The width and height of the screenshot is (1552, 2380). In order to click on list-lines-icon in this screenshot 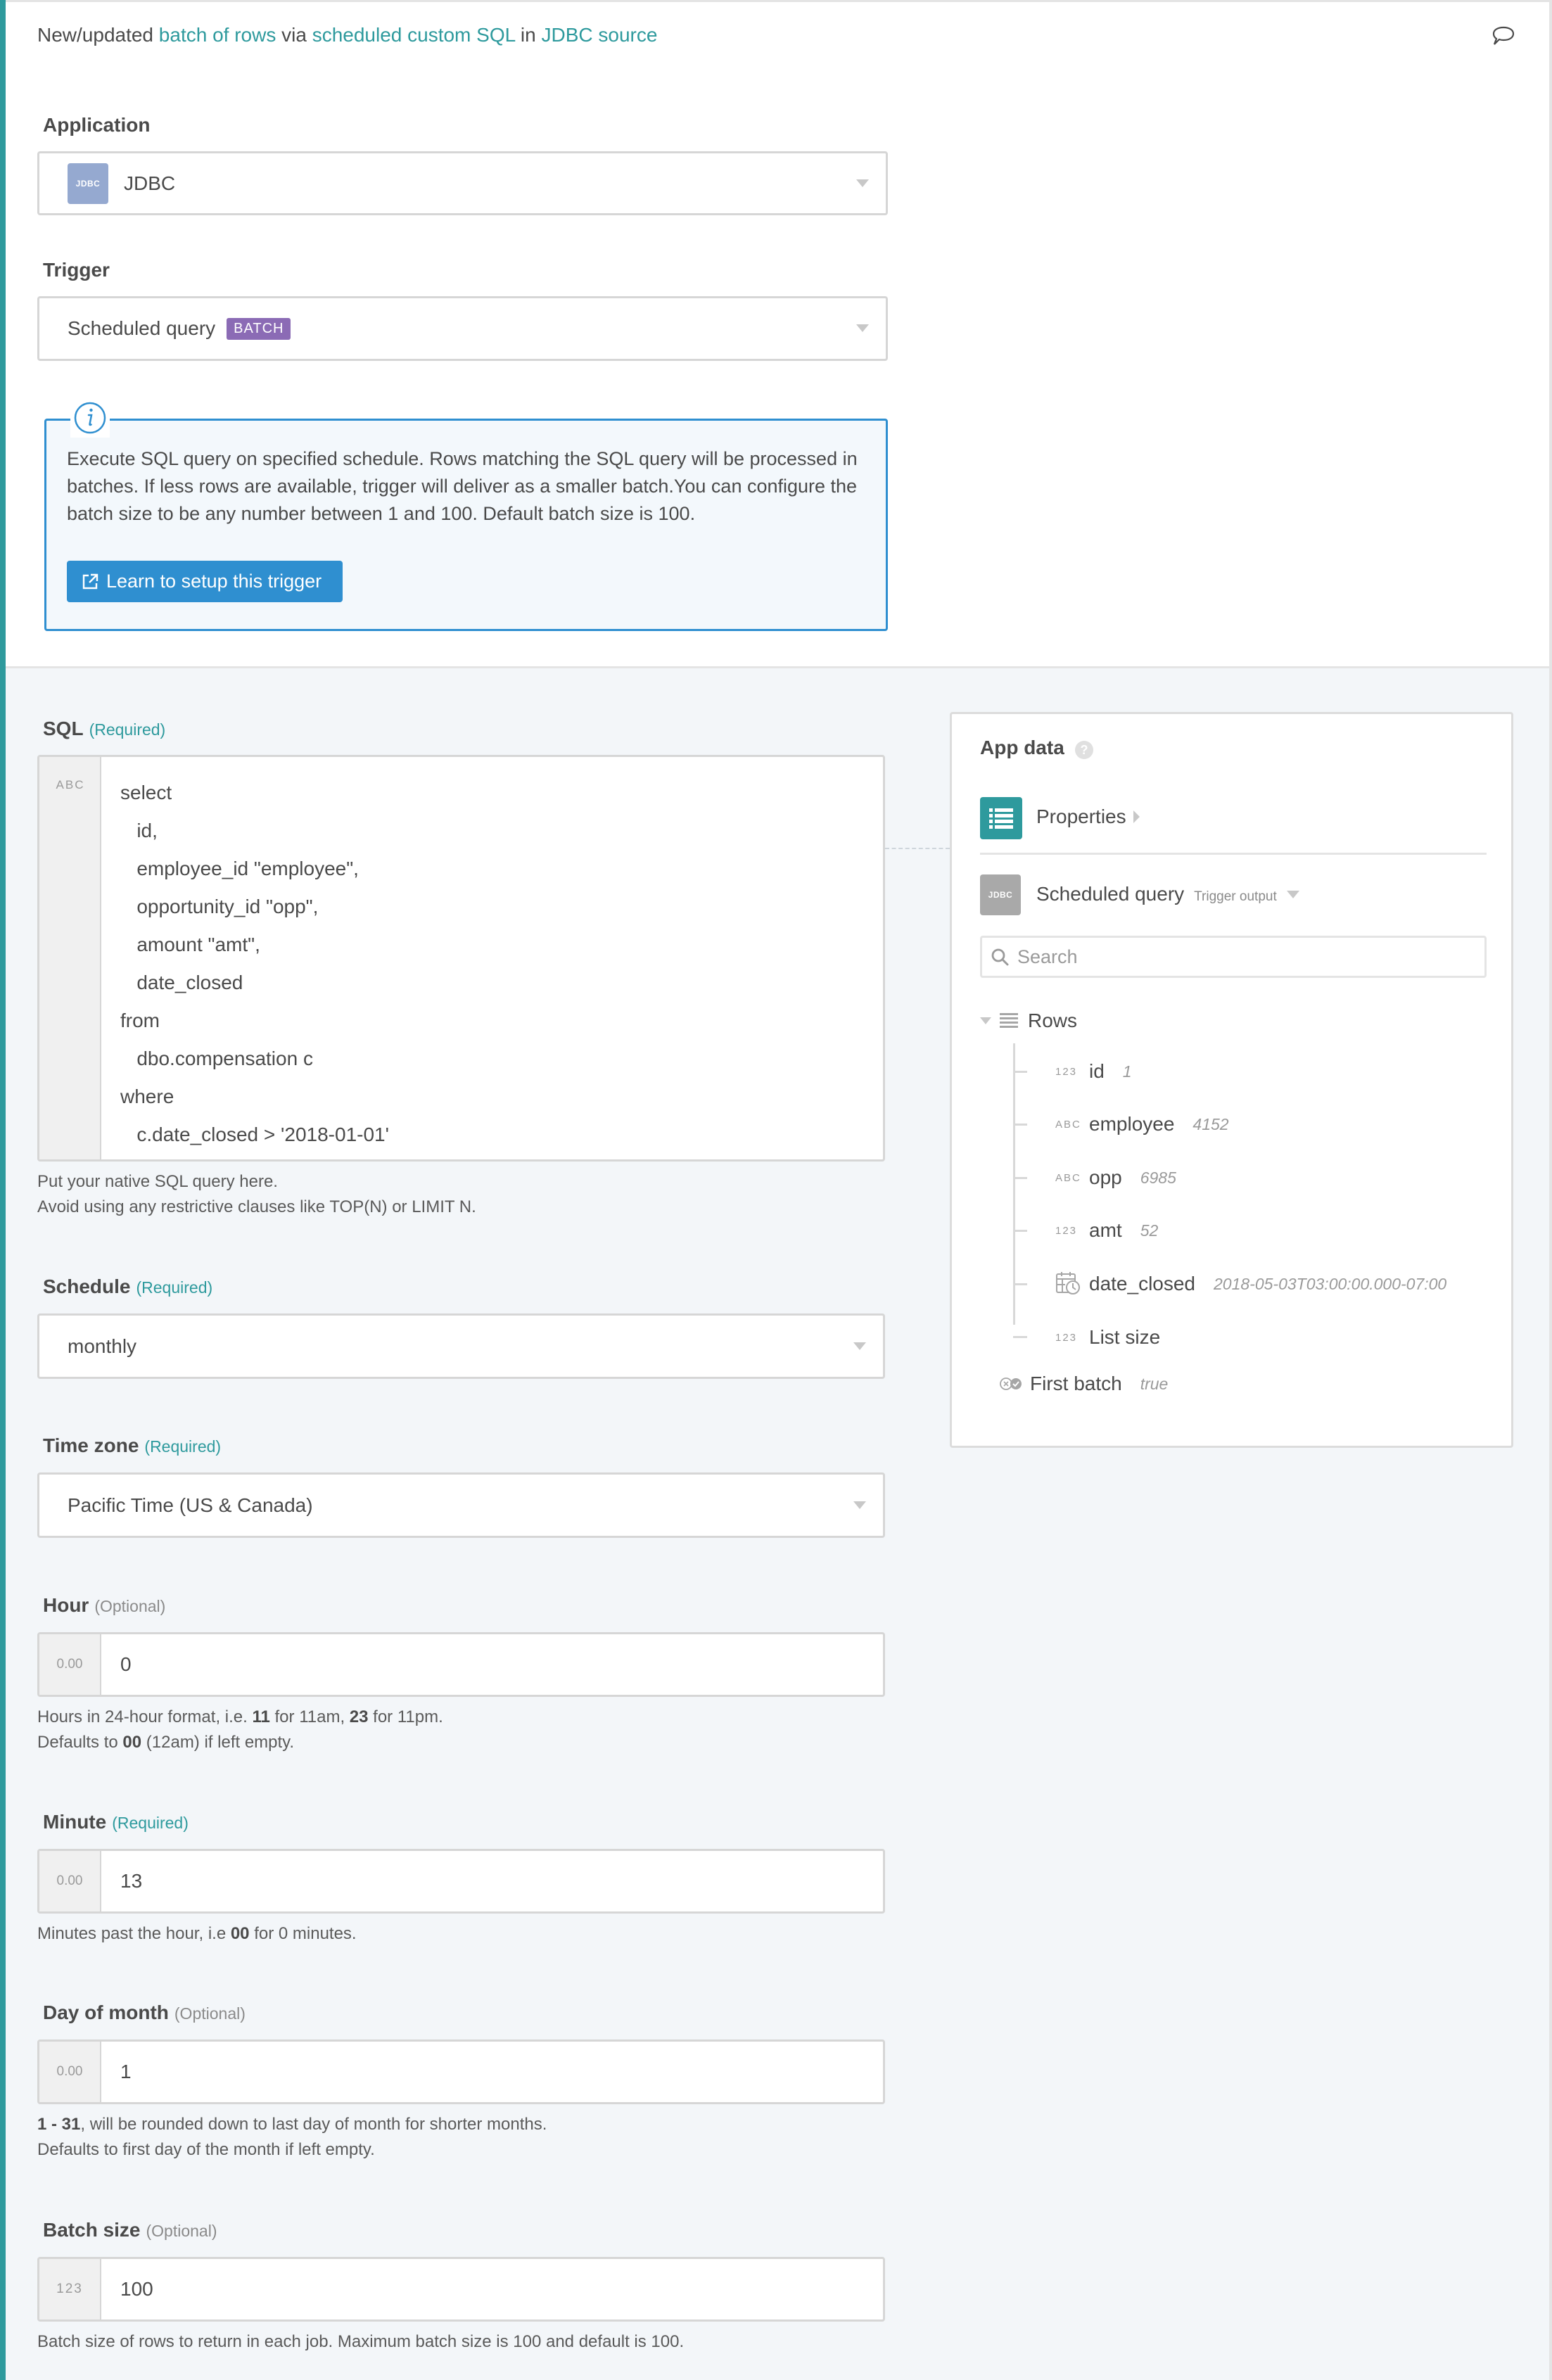, I will do `click(1009, 1021)`.